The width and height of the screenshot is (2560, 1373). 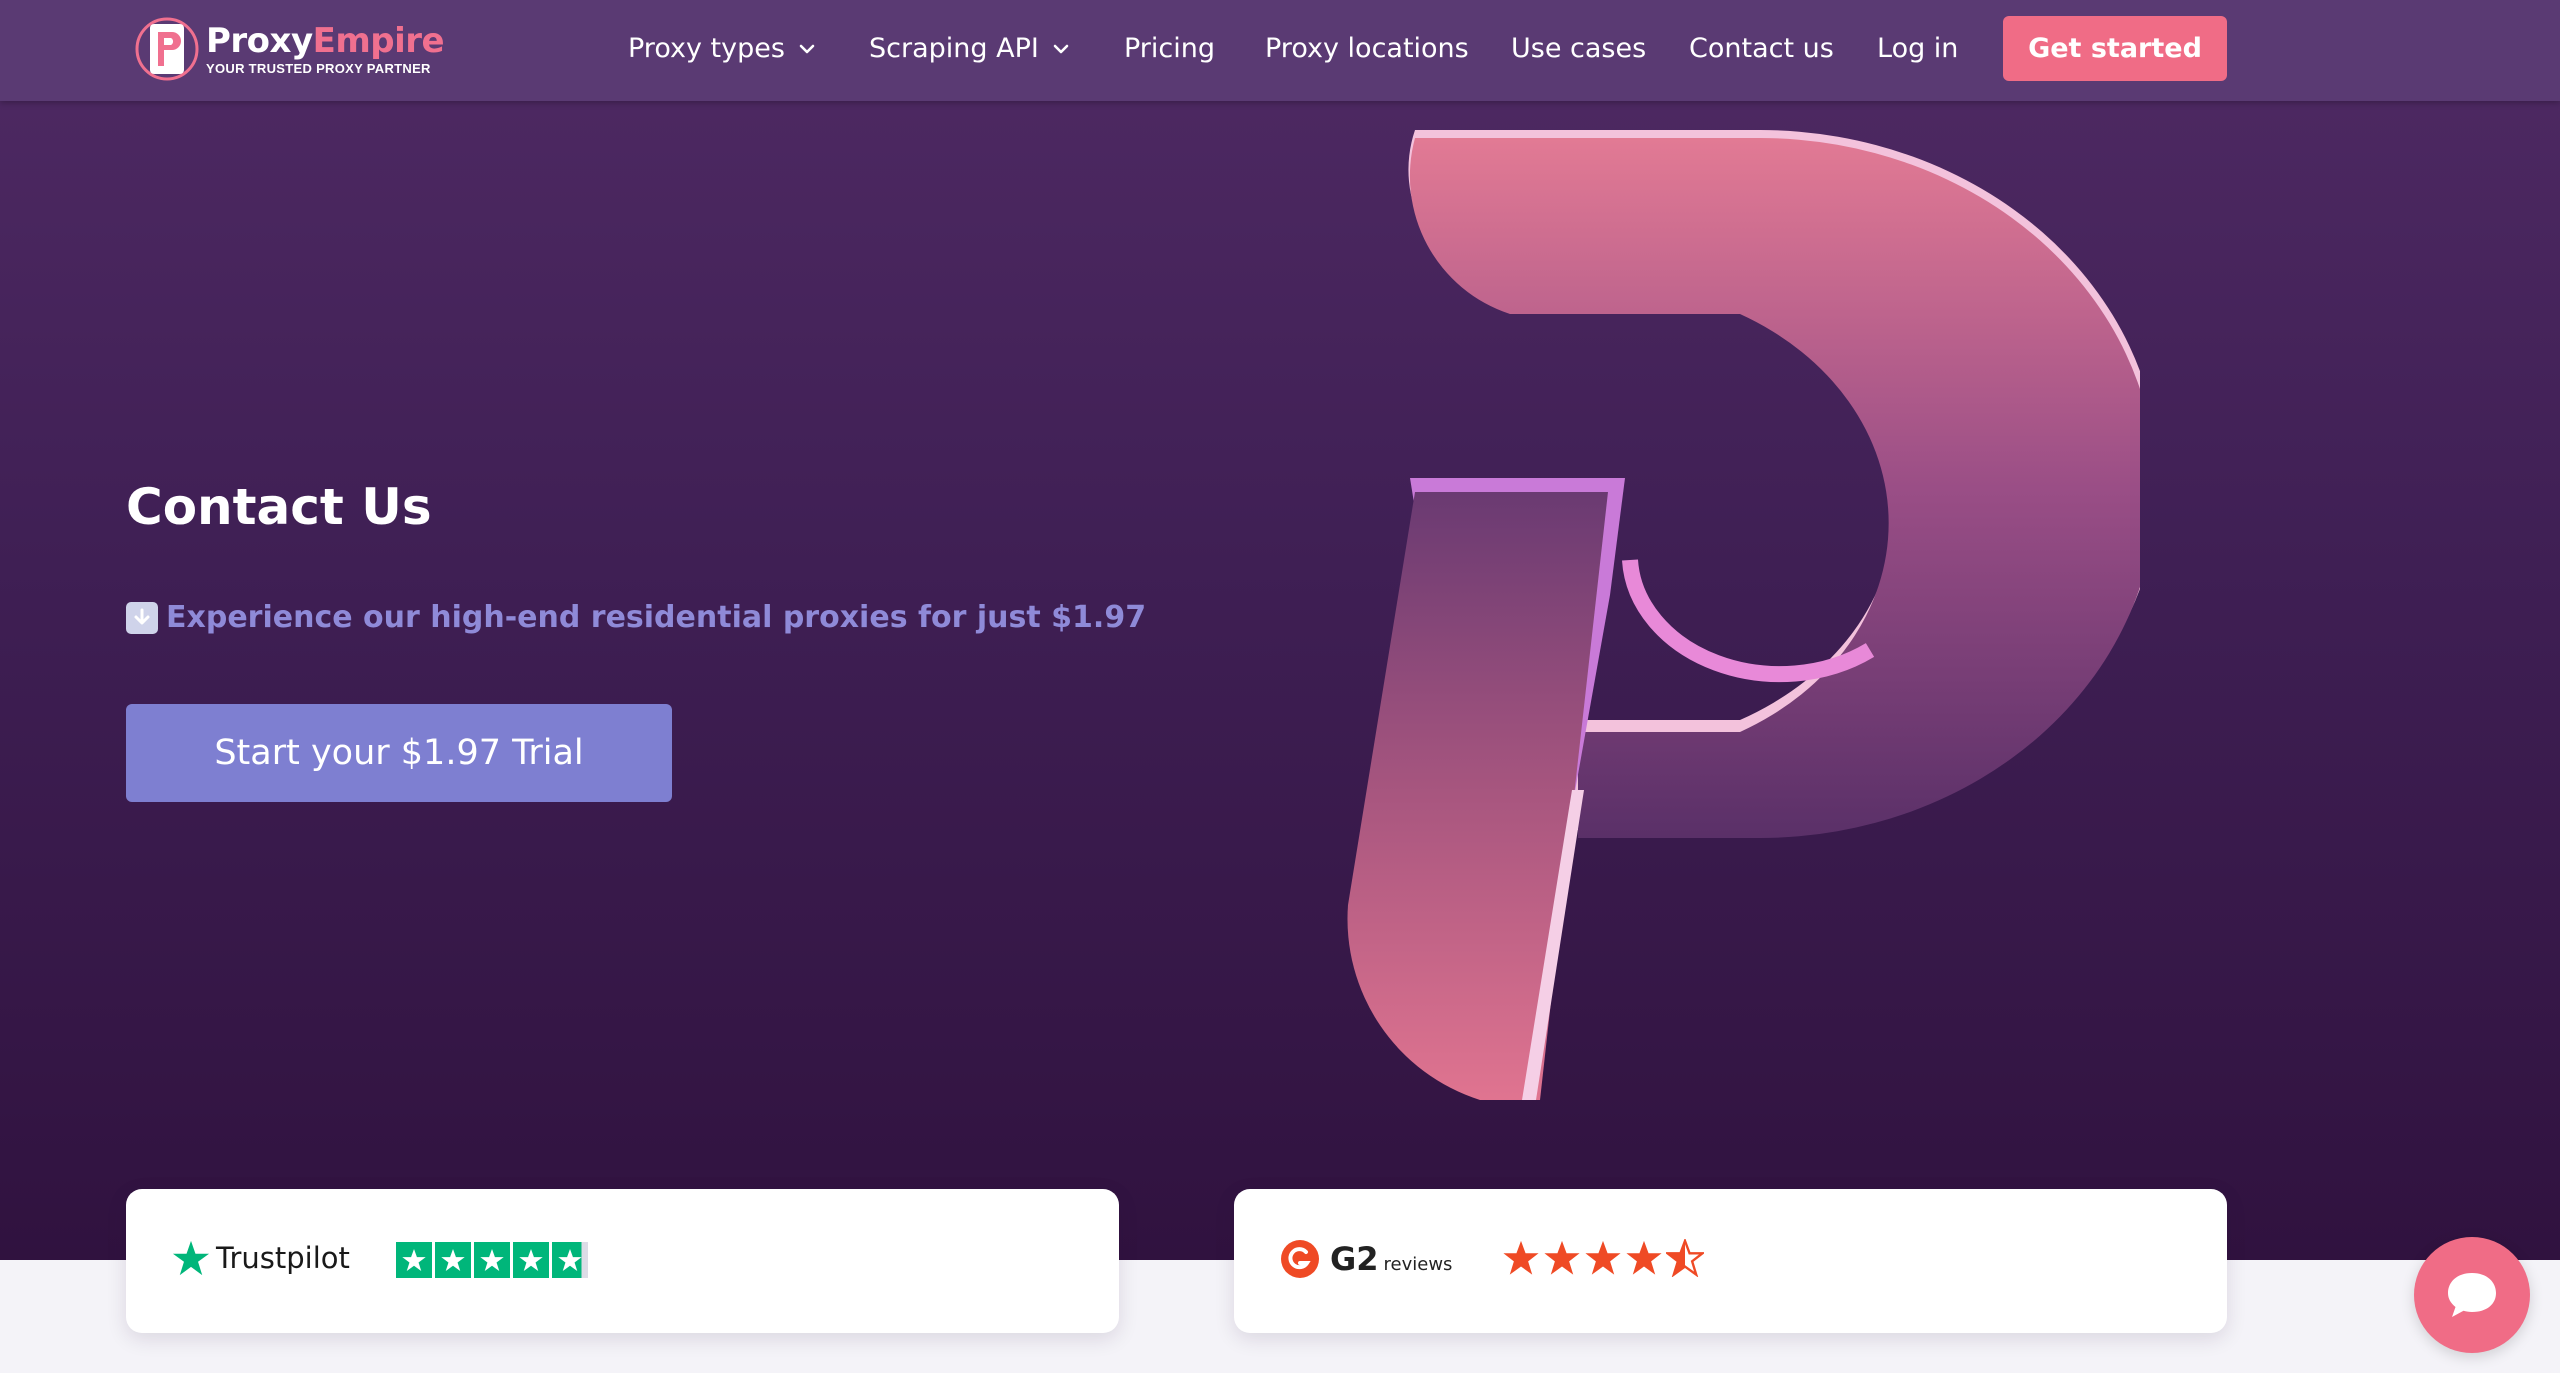 What do you see at coordinates (167, 49) in the screenshot?
I see `proxyempire-logo-icon` at bounding box center [167, 49].